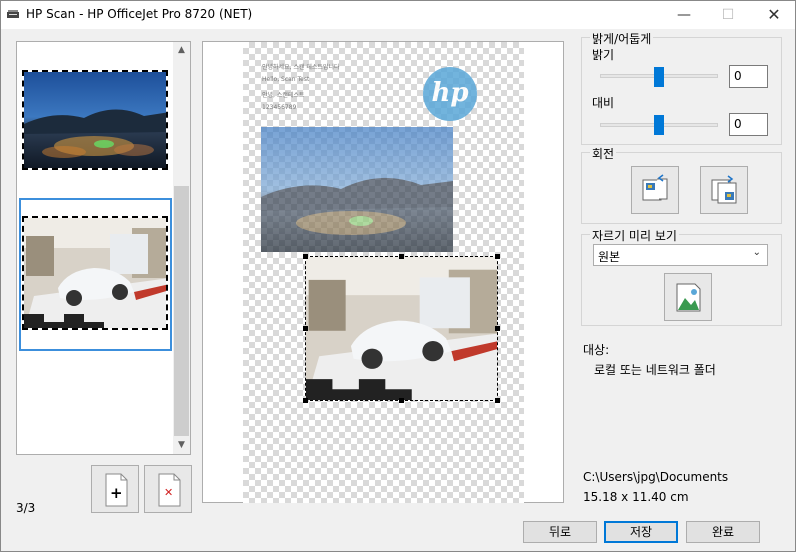  I want to click on contrast-value-input: 0, so click(748, 124).